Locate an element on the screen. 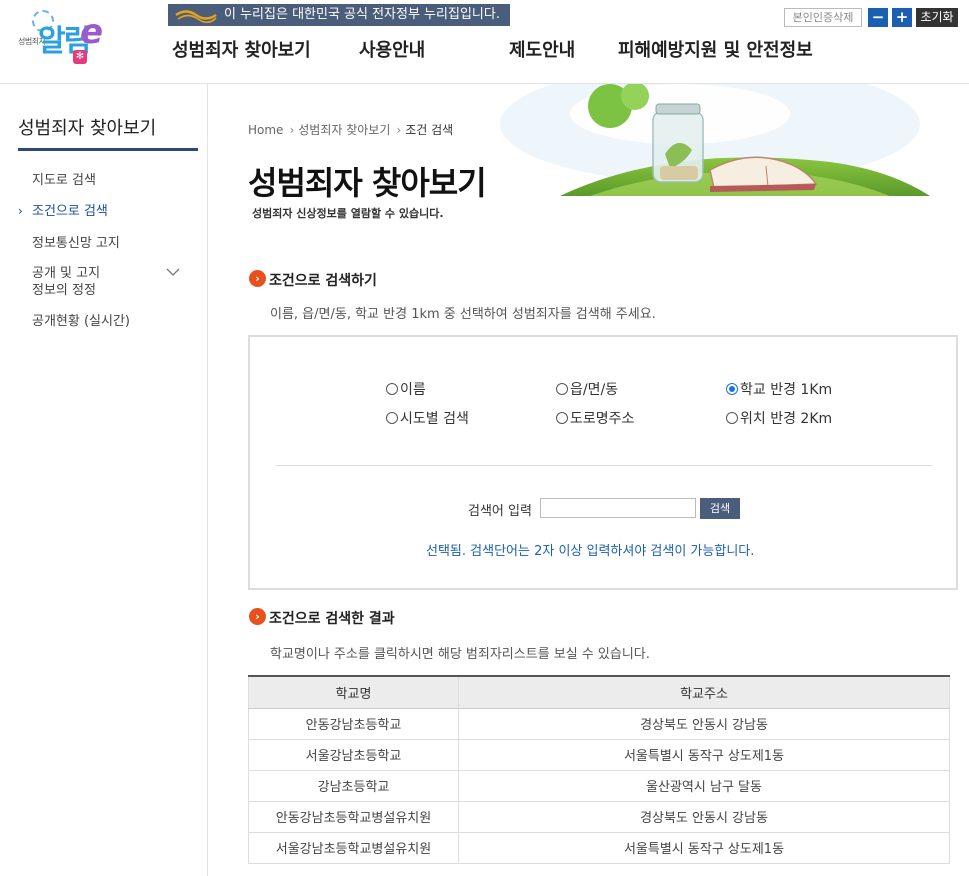  radio-option-school-radius: 학교 반경 1Km is located at coordinates (779, 389).